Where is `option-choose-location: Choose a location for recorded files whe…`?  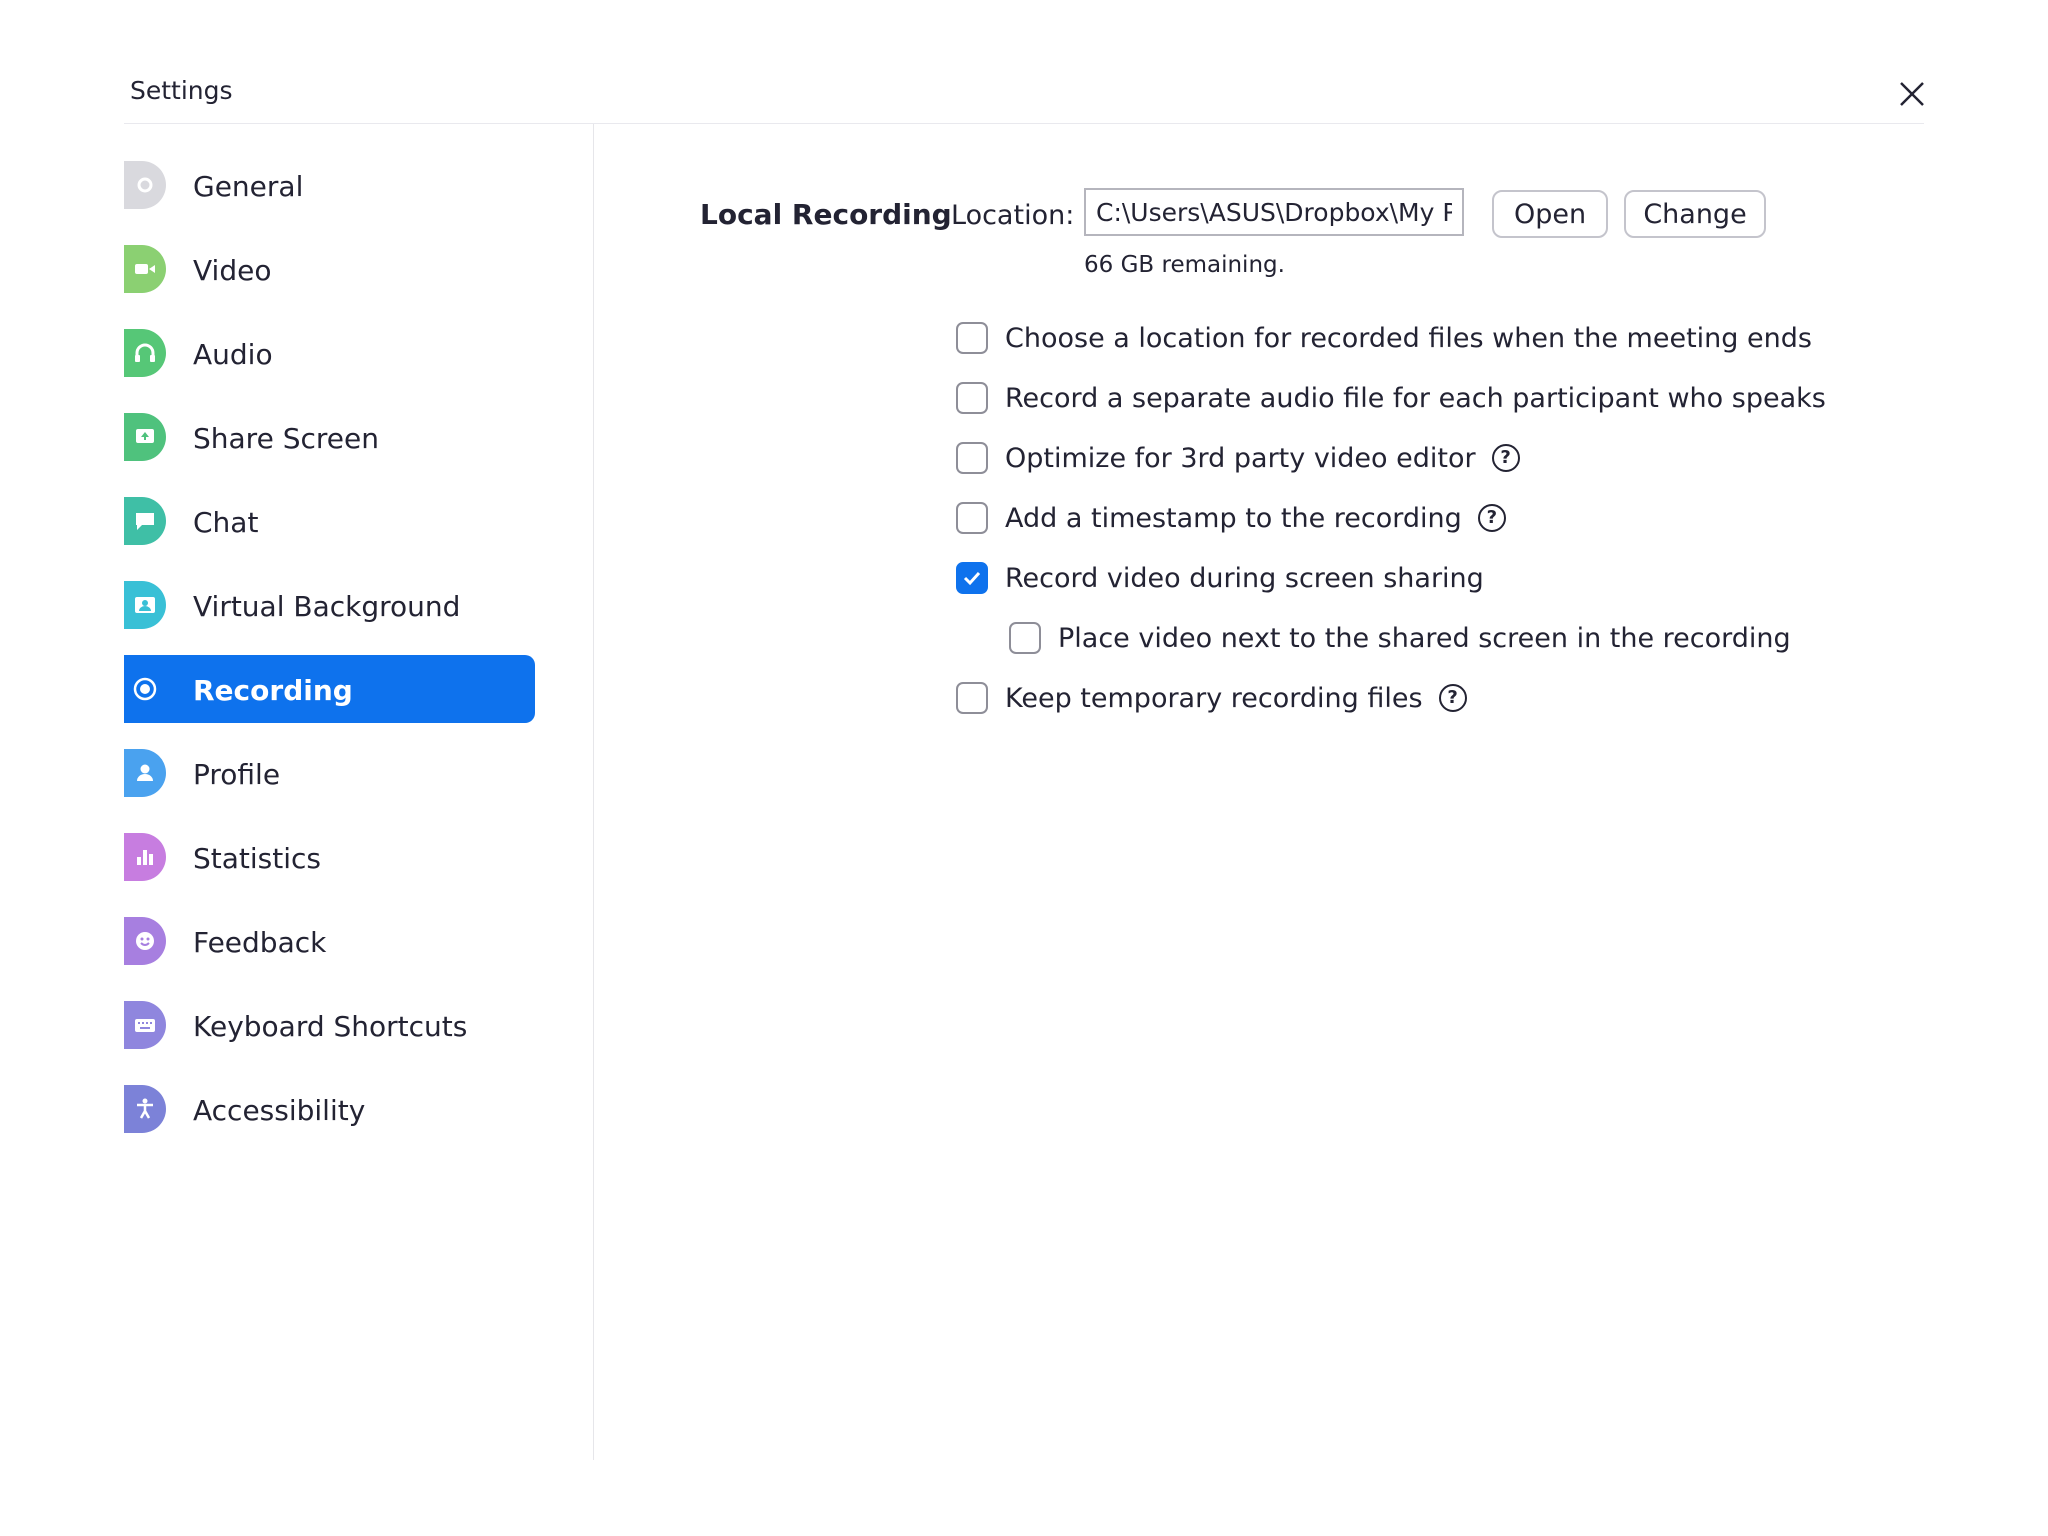
option-choose-location: Choose a location for recorded files whe… is located at coordinates (1384, 338).